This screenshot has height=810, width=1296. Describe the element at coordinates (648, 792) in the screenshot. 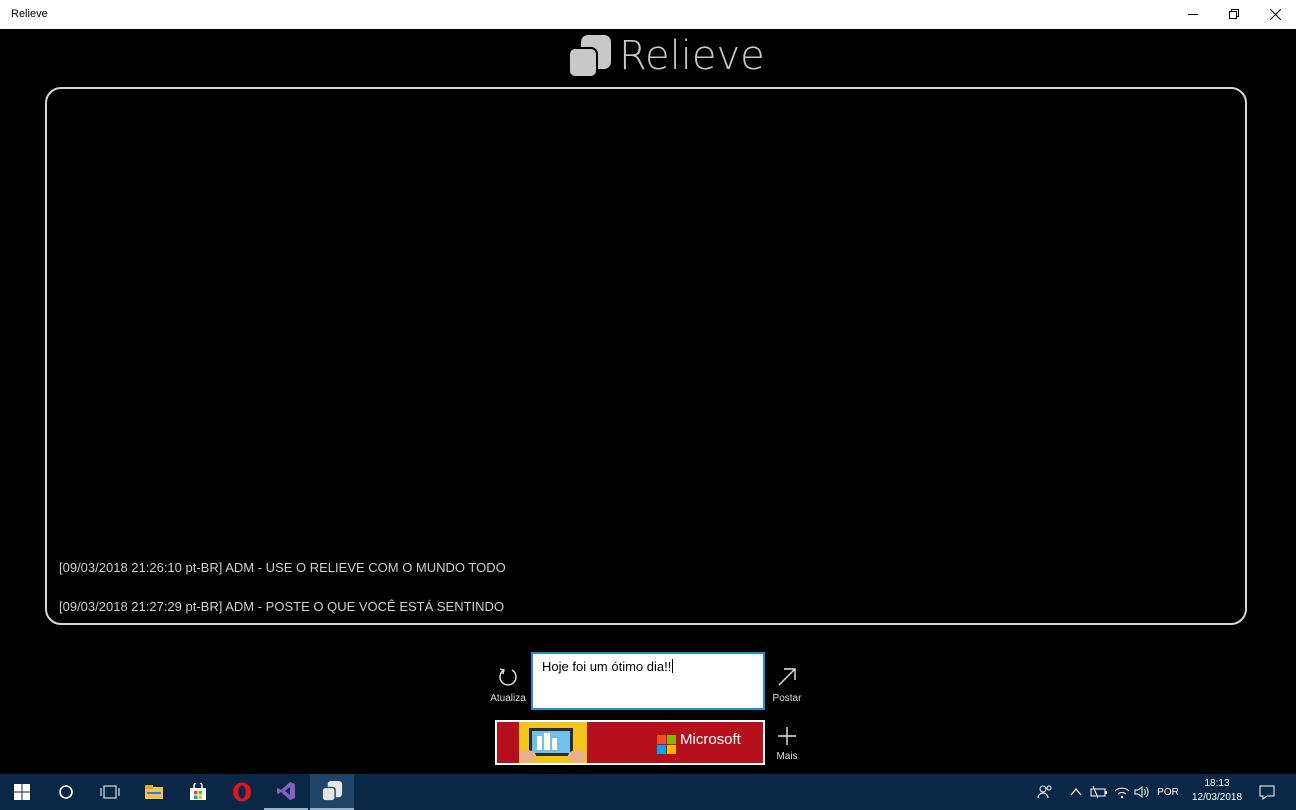

I see `taskbar: POR 18:13 12/03/2018` at that location.